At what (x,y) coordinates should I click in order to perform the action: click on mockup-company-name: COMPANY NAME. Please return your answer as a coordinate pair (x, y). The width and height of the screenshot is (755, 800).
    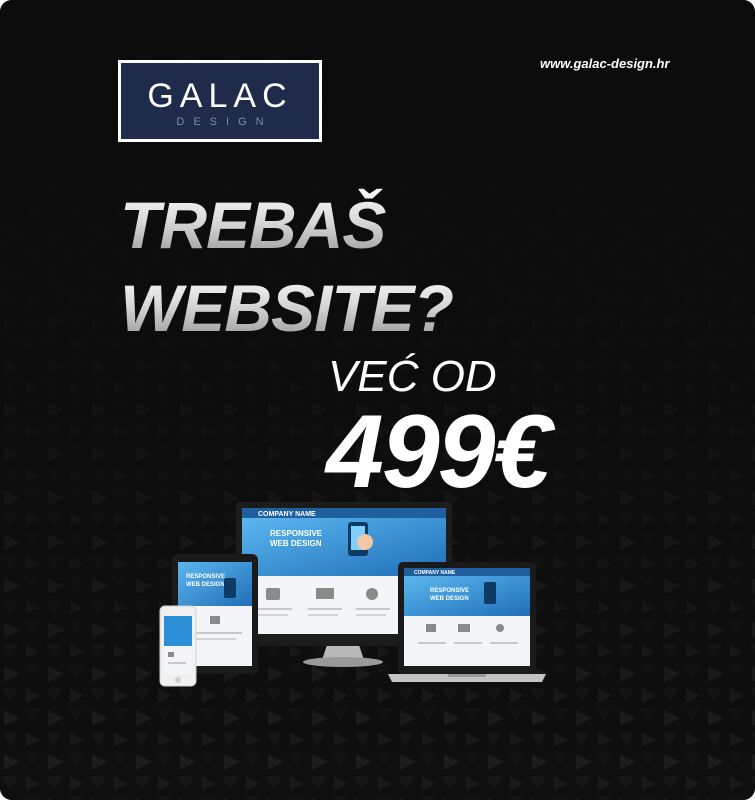
    Looking at the image, I should click on (287, 514).